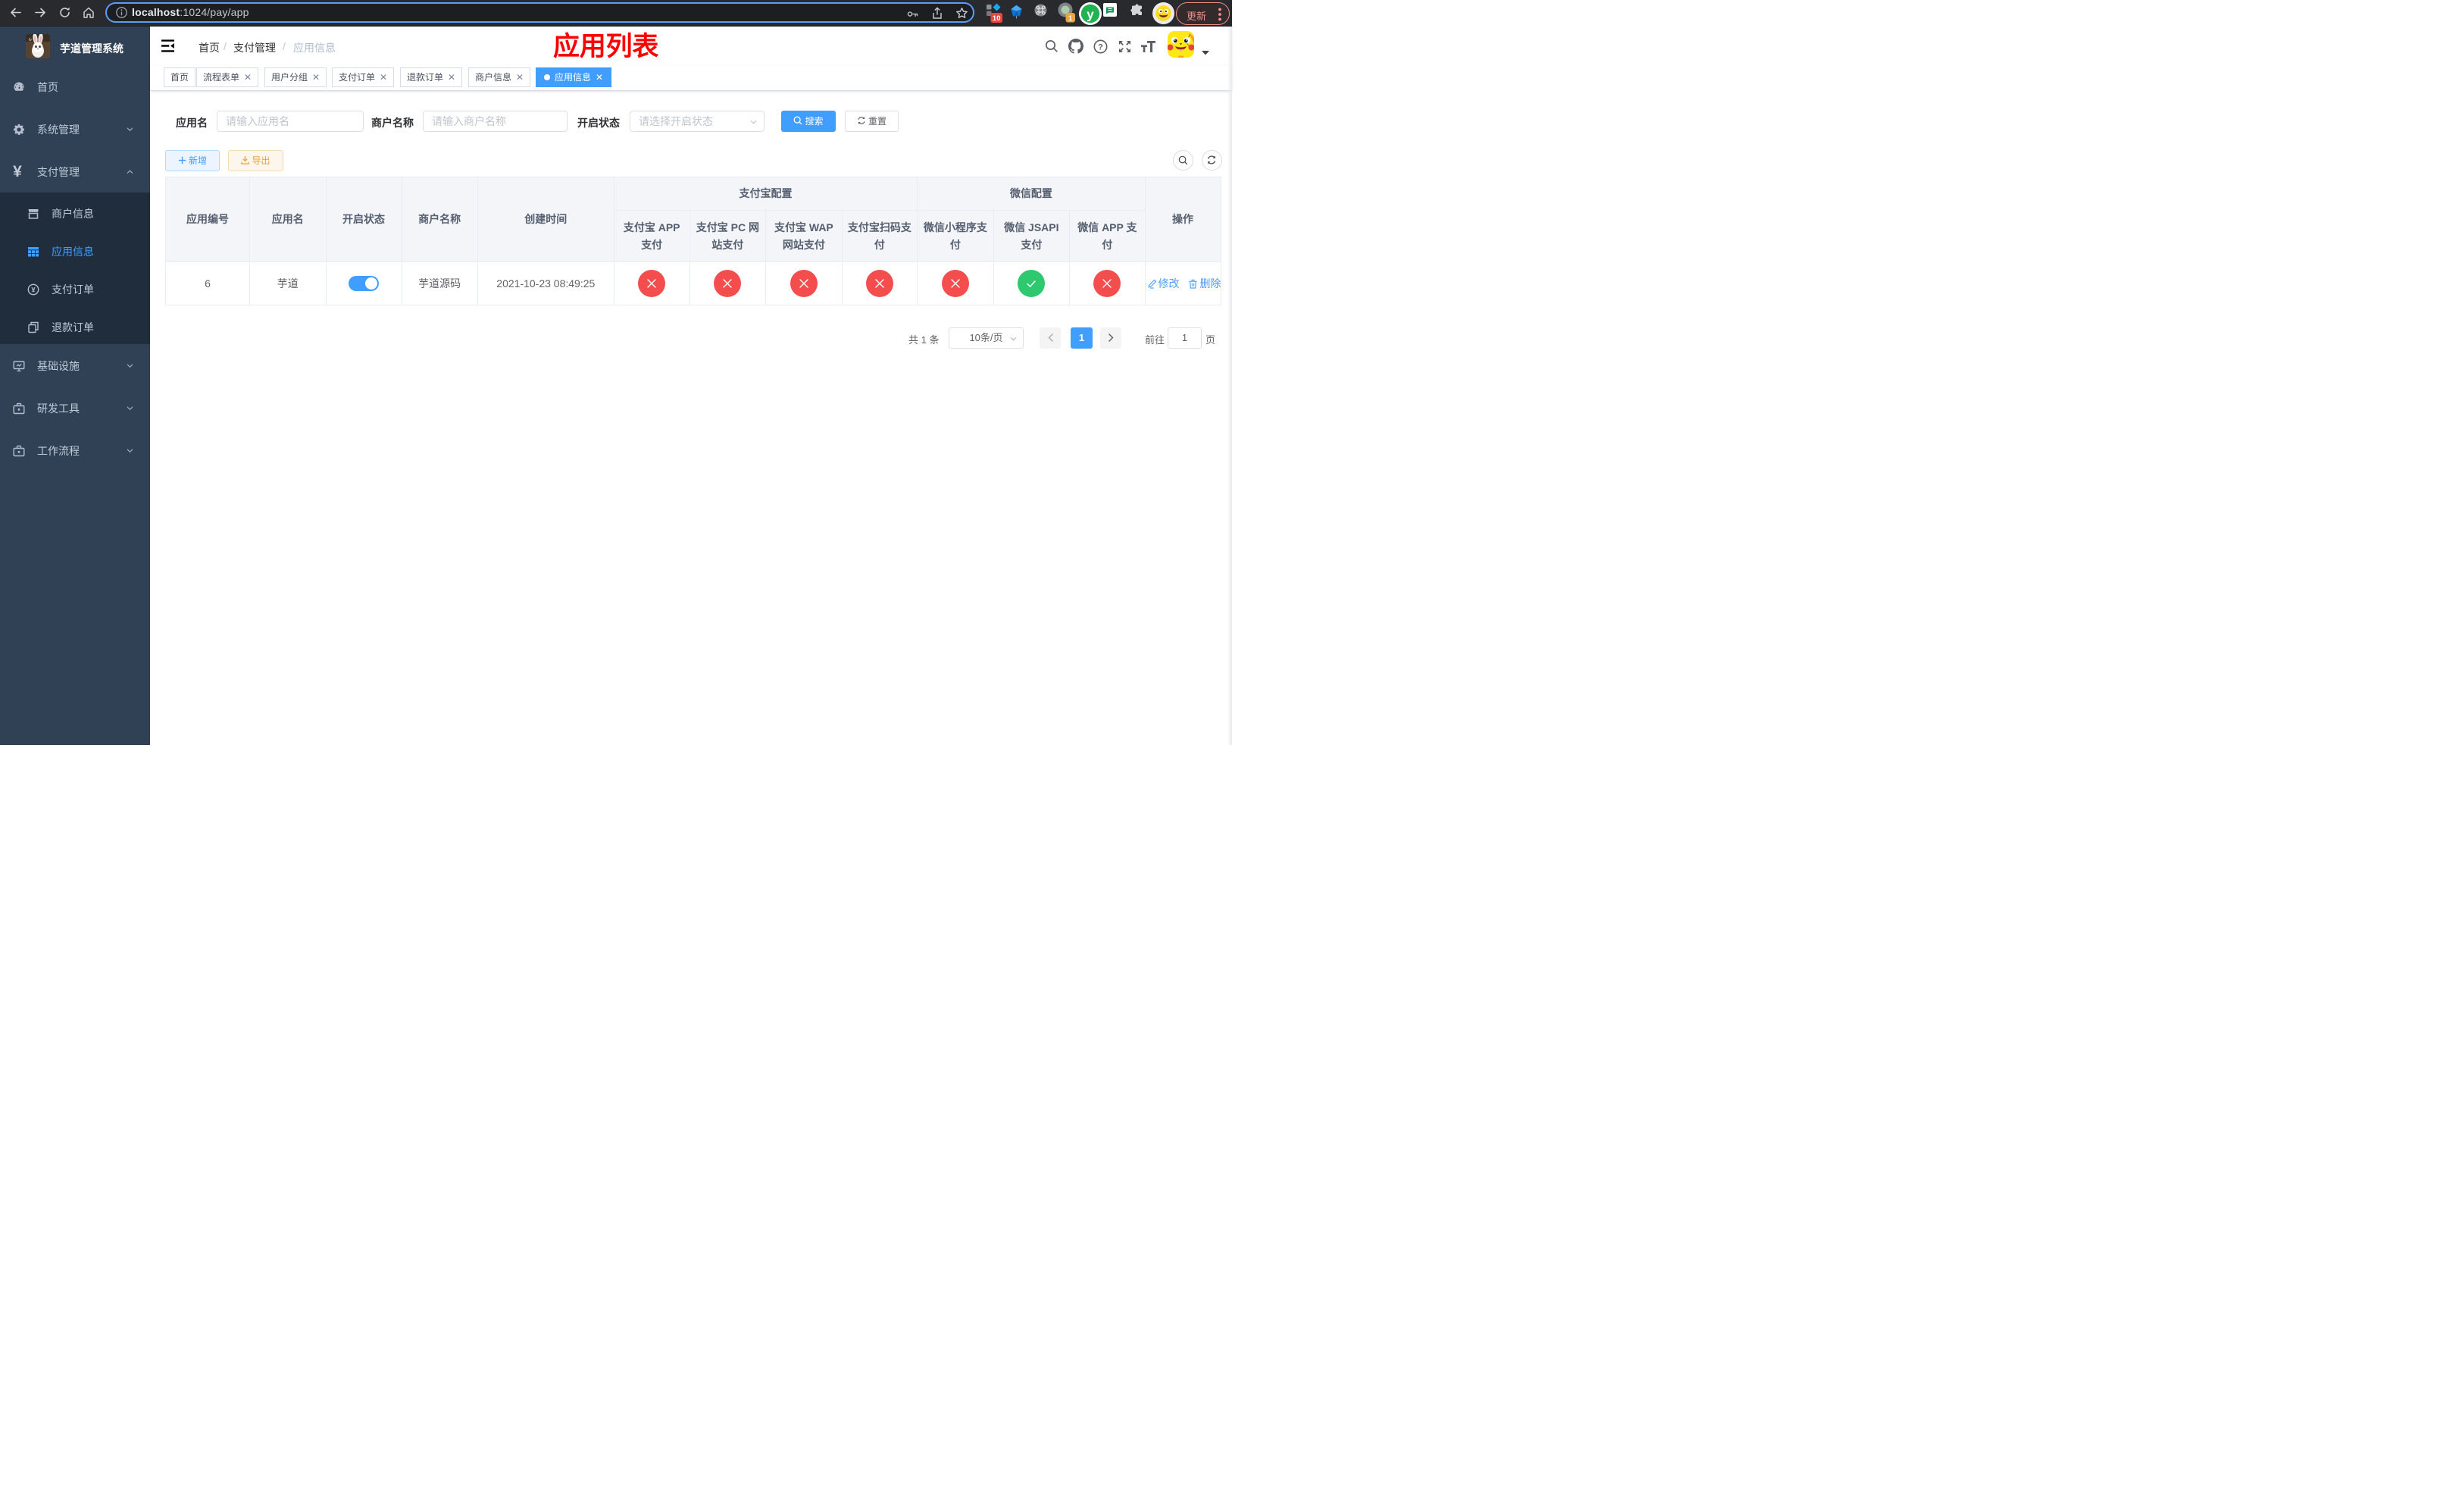 Image resolution: width=2464 pixels, height=1490 pixels. What do you see at coordinates (1090, 14) in the screenshot?
I see `svg-text: y` at bounding box center [1090, 14].